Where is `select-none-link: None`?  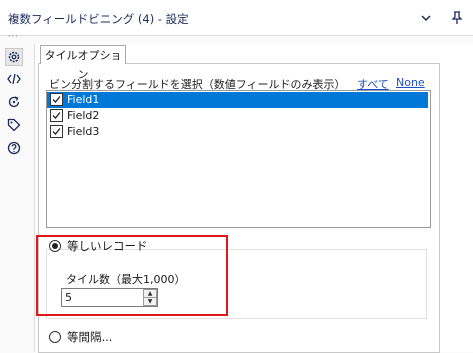 select-none-link: None is located at coordinates (410, 82).